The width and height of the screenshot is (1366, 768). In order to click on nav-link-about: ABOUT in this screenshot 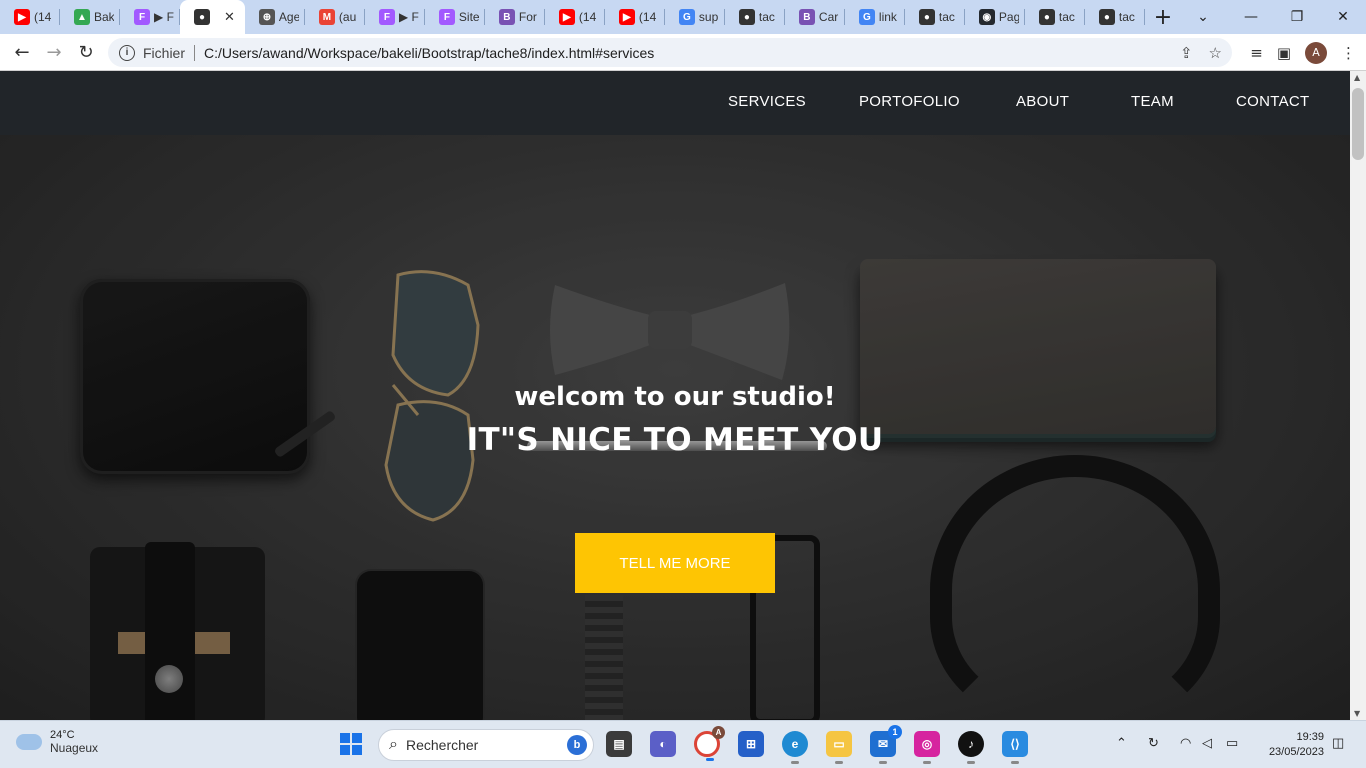, I will do `click(1042, 101)`.